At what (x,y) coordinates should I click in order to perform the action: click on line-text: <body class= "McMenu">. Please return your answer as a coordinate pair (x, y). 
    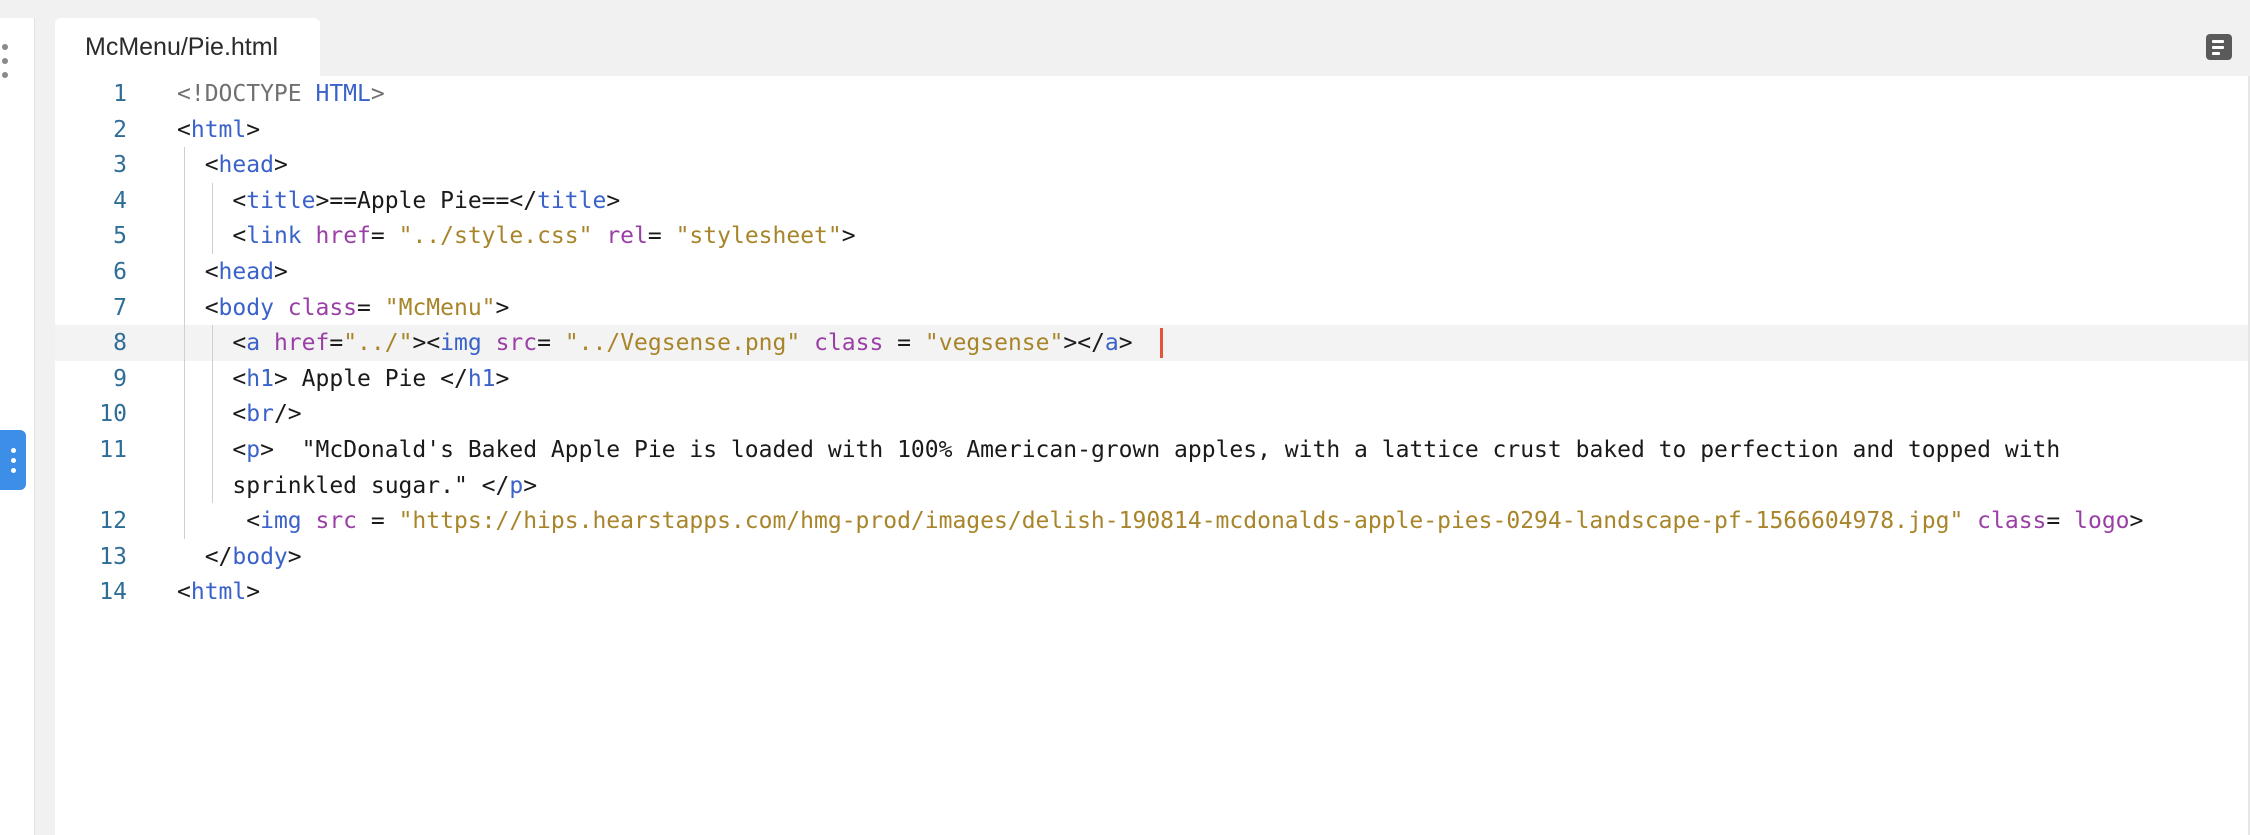
    Looking at the image, I should click on (343, 308).